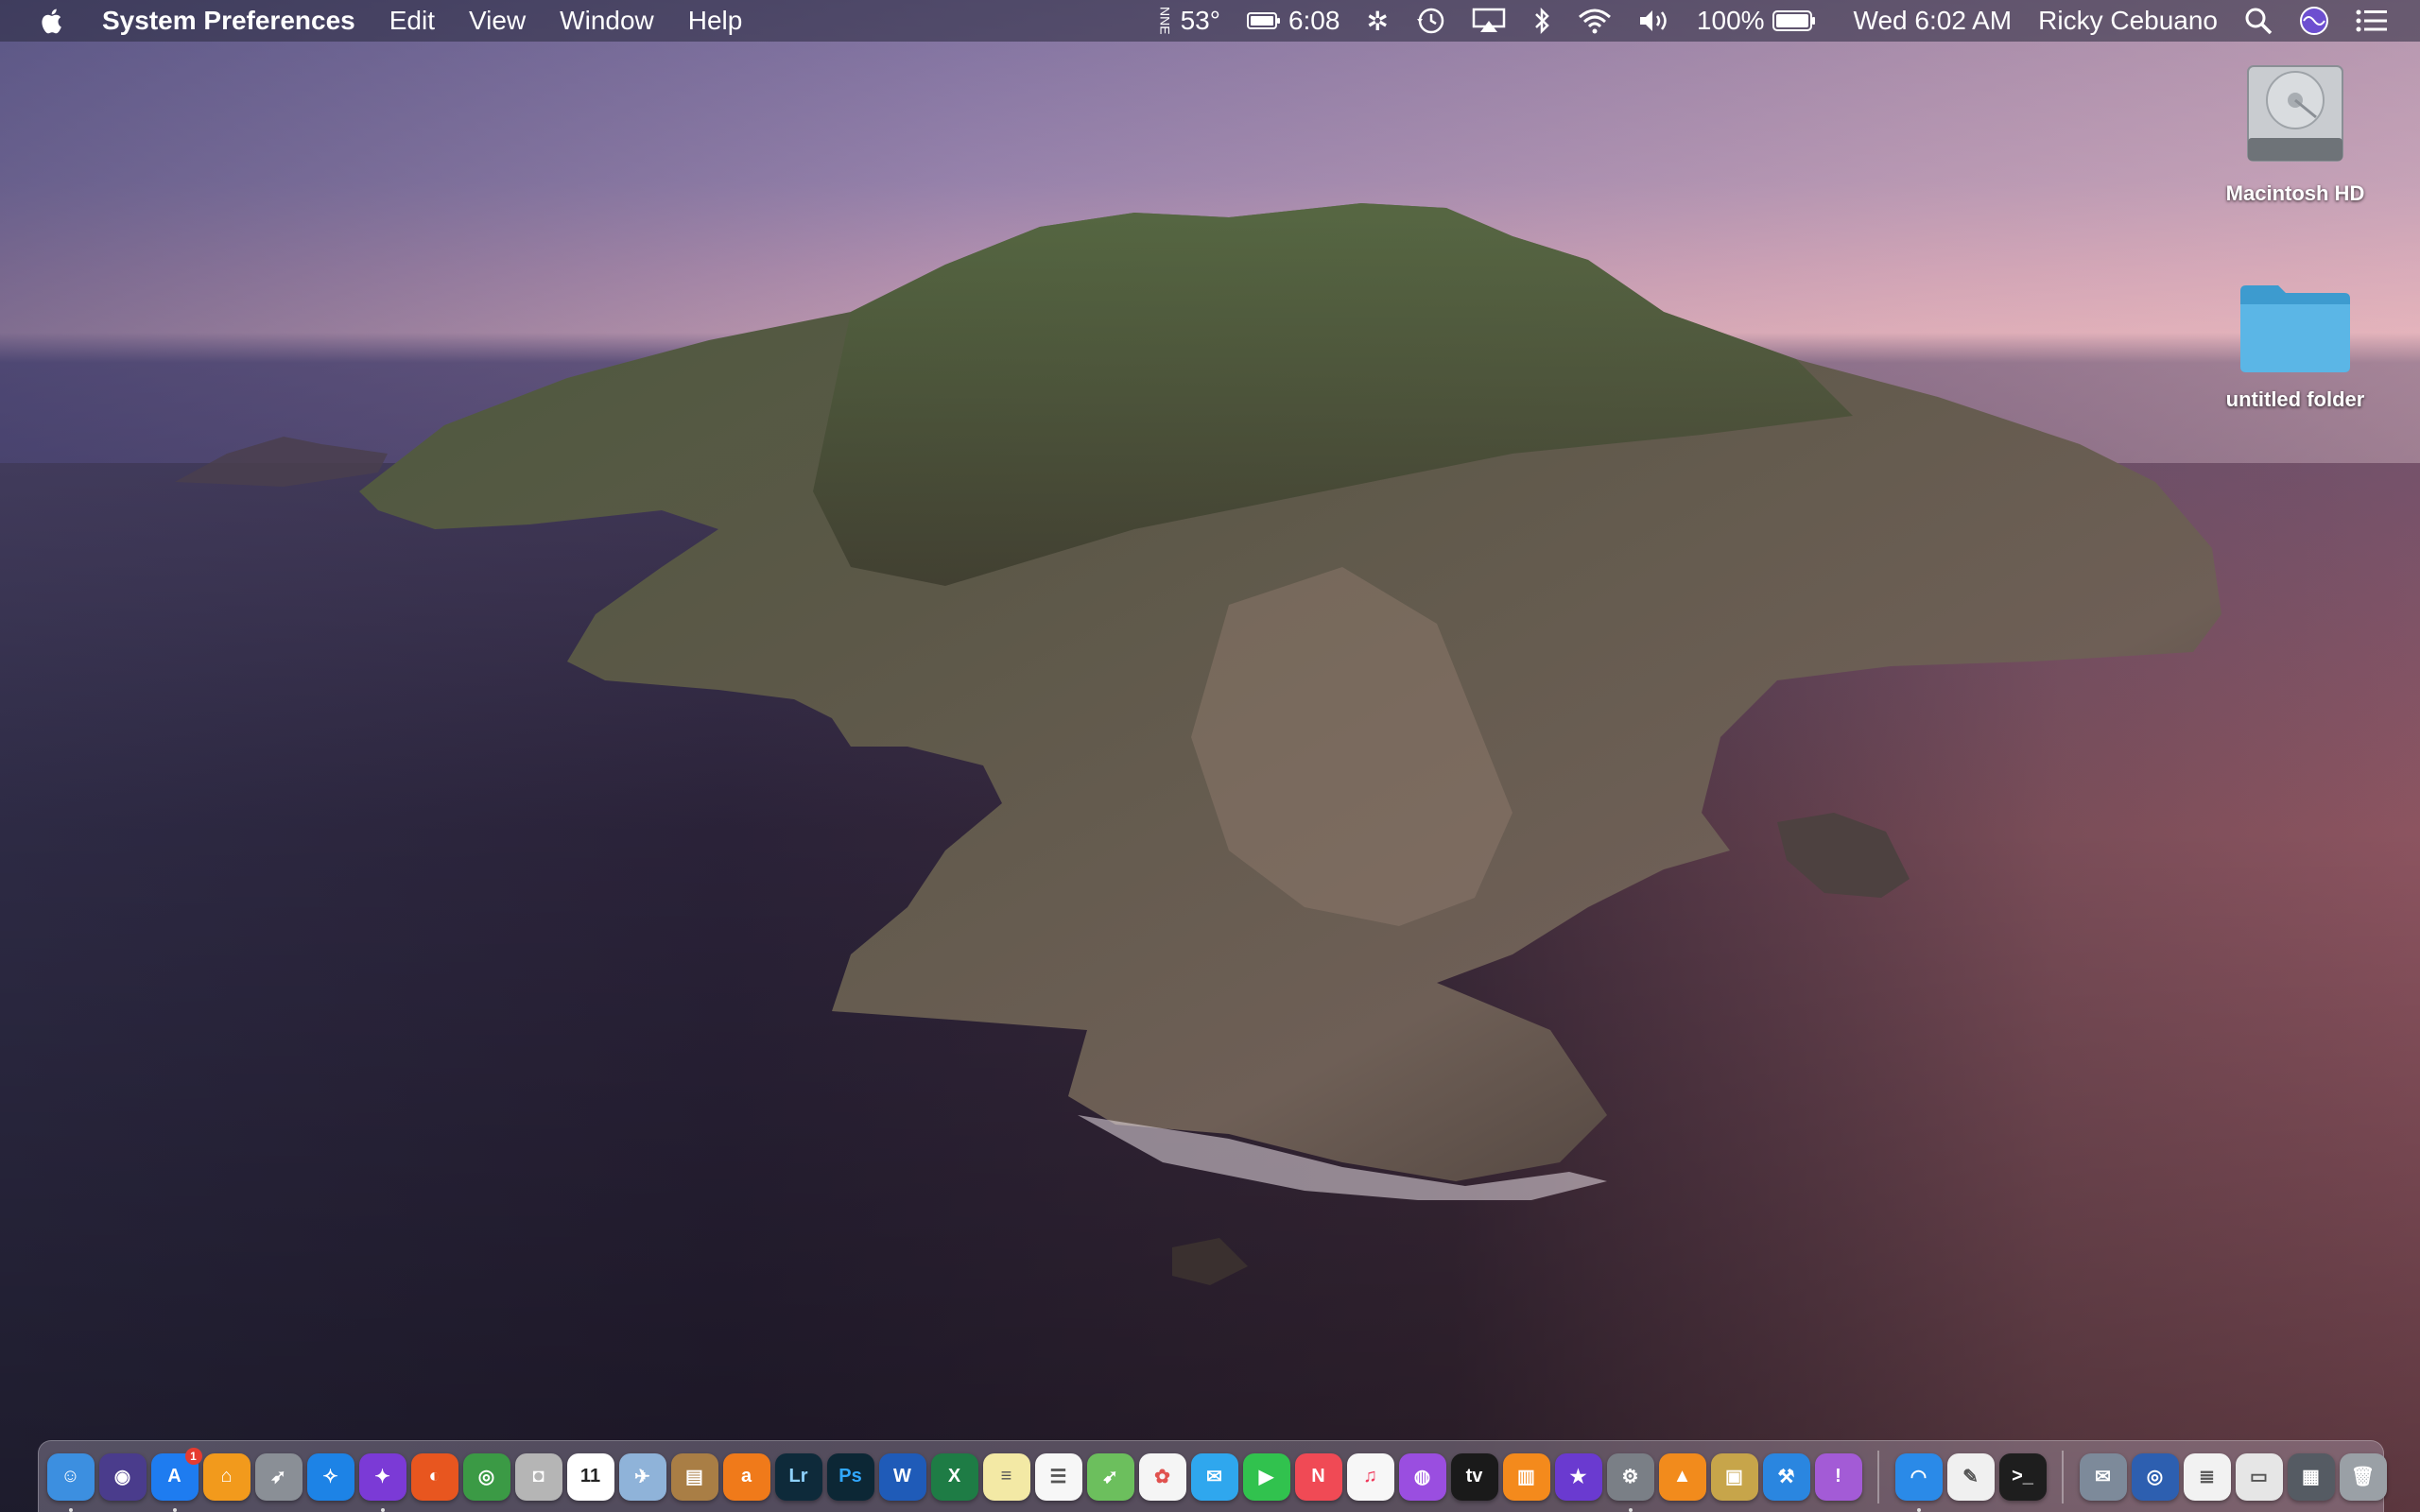 This screenshot has width=2420, height=1512. I want to click on dock-item-system-preferences: ⚙, so click(1630, 1482).